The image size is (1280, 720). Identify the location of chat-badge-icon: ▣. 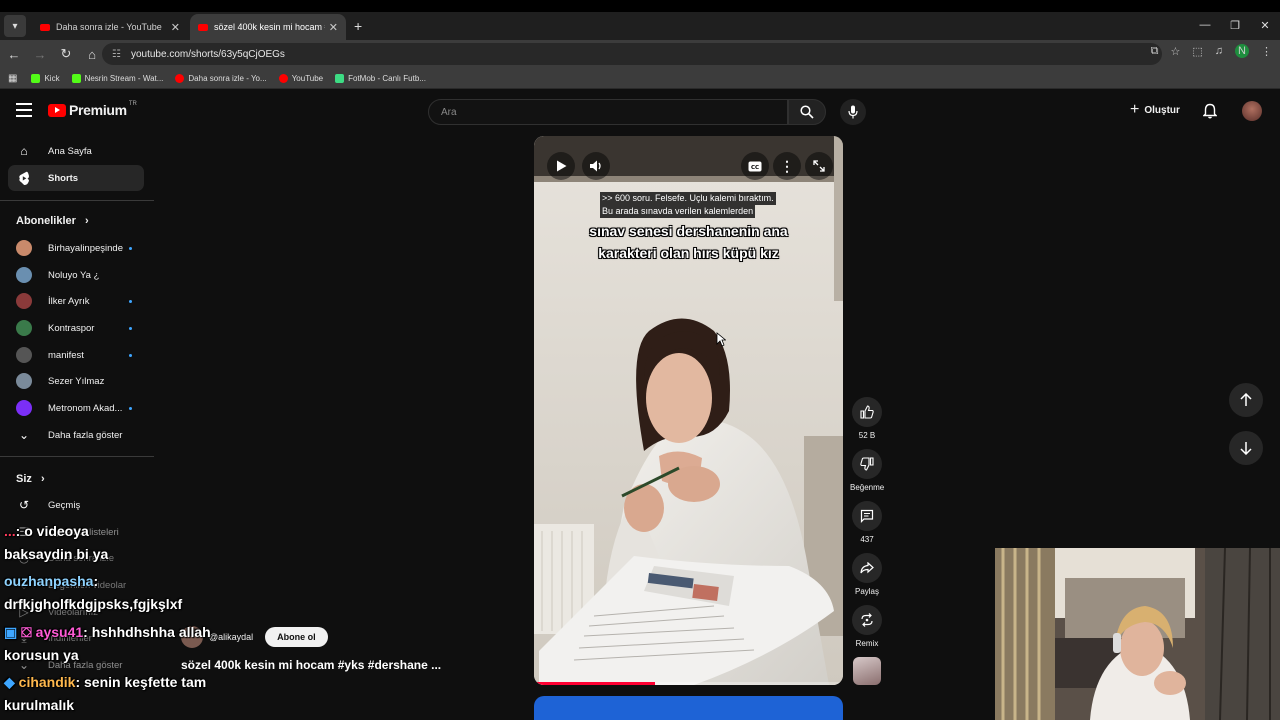
(11, 632).